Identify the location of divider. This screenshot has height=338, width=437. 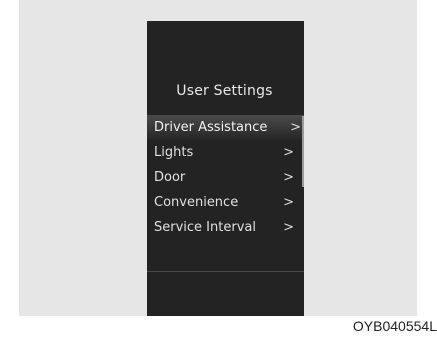
(225, 271).